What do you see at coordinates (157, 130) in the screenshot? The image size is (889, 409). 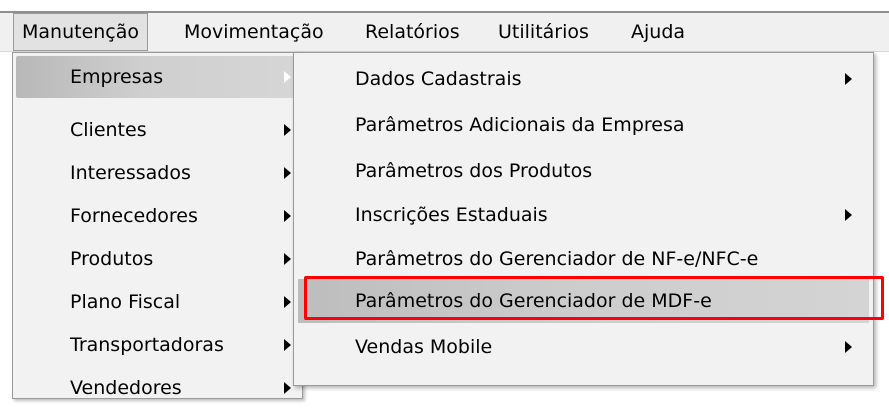 I see `menu-item-clientes: Clientes` at bounding box center [157, 130].